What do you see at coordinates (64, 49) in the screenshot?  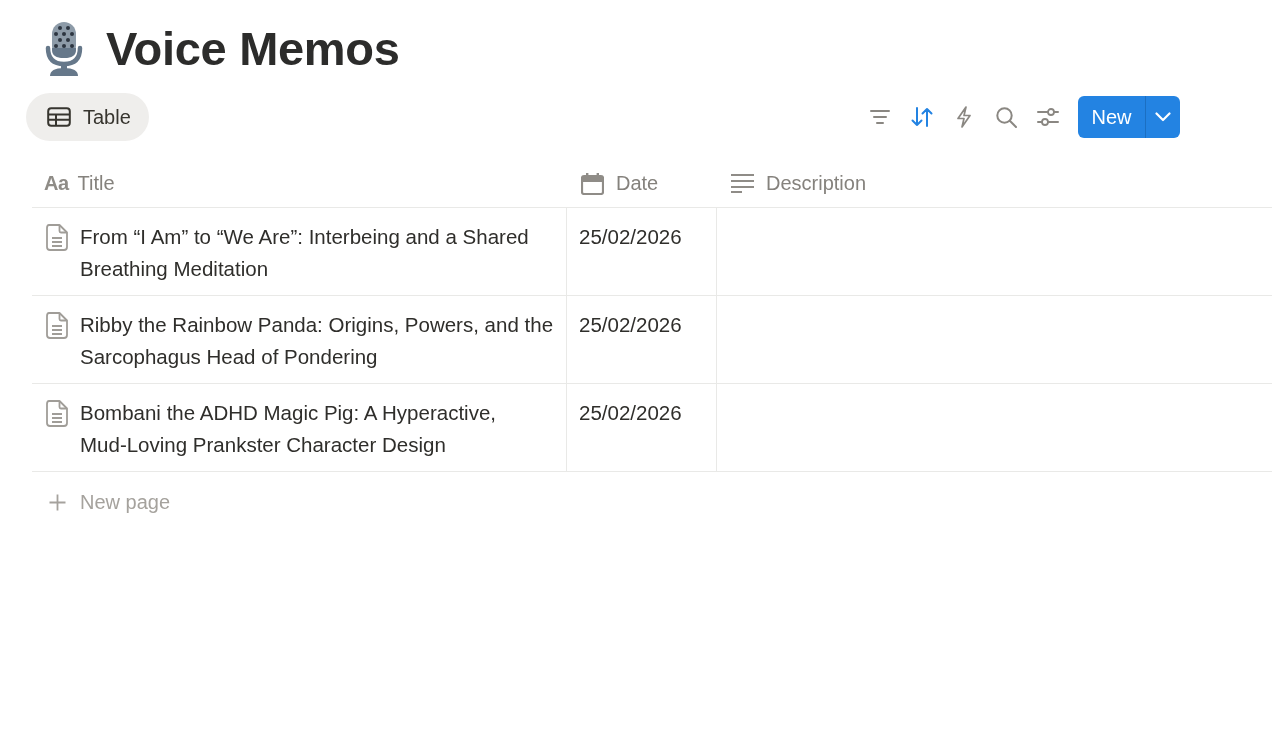 I see `microphone-icon` at bounding box center [64, 49].